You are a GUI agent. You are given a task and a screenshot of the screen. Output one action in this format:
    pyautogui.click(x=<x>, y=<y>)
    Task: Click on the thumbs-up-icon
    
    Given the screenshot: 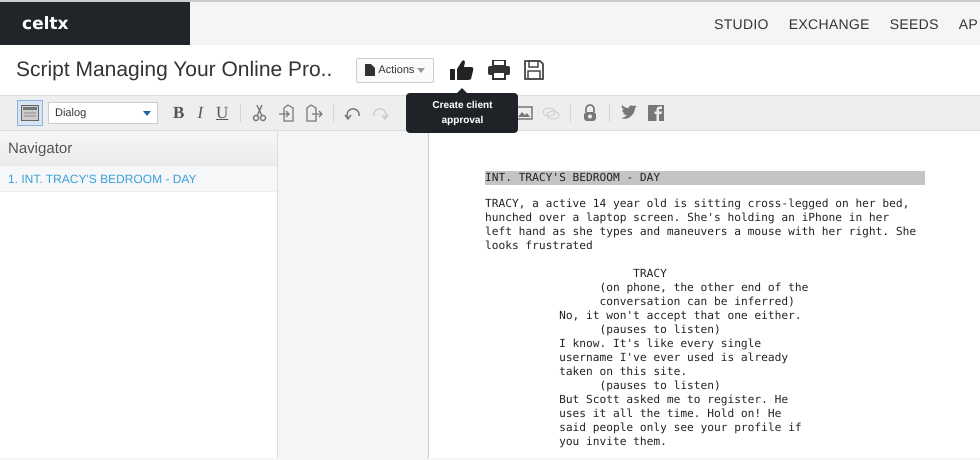 What is the action you would take?
    pyautogui.click(x=462, y=70)
    